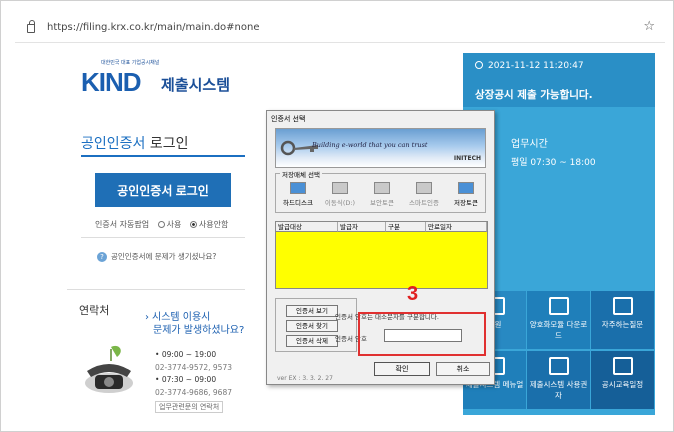 Image resolution: width=674 pixels, height=432 pixels. What do you see at coordinates (466, 203) in the screenshot?
I see `media-label: 저장토큰` at bounding box center [466, 203].